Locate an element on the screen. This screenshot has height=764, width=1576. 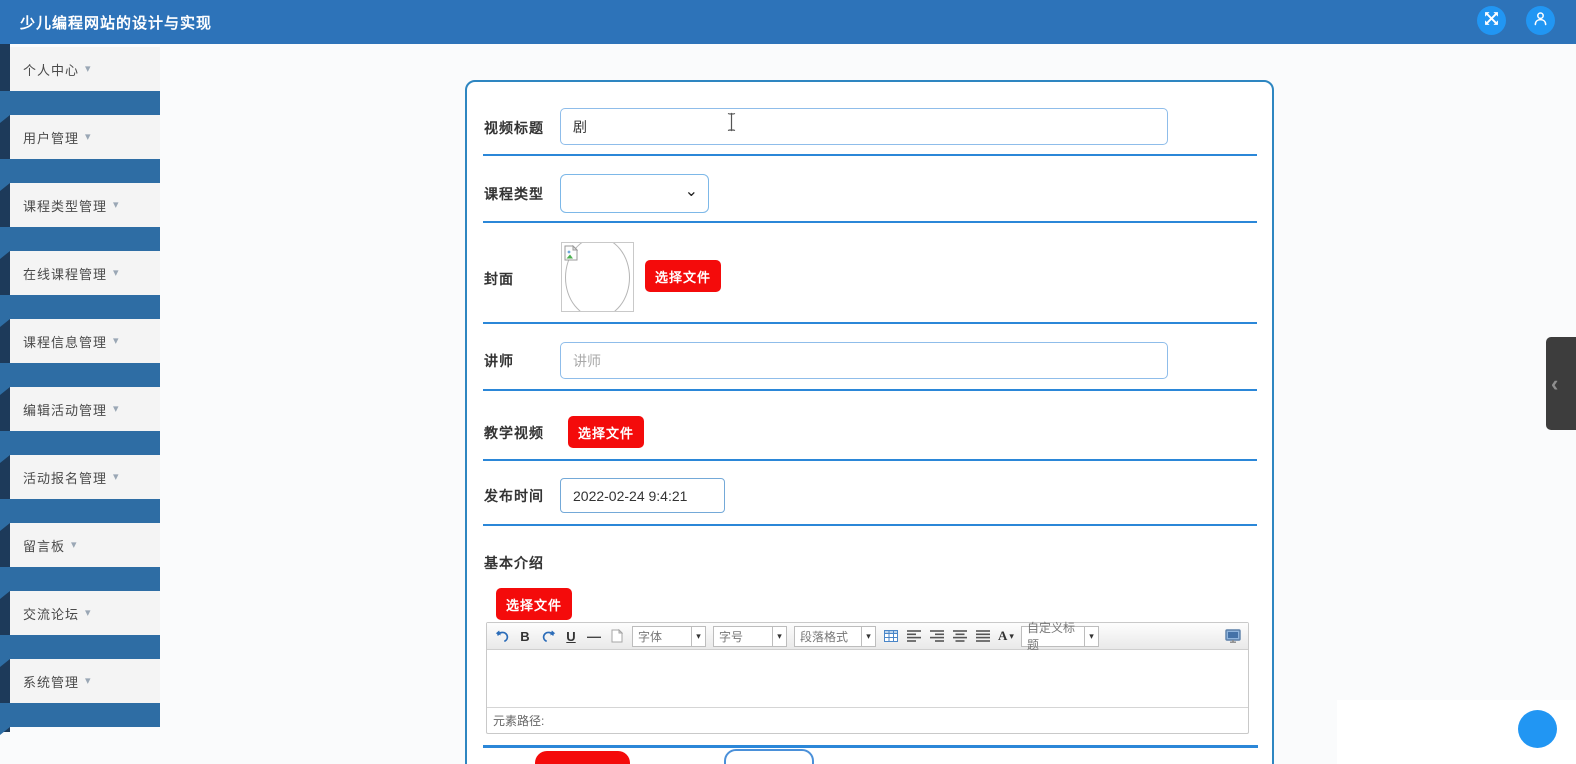
text-cursor-pointer is located at coordinates (731, 124).